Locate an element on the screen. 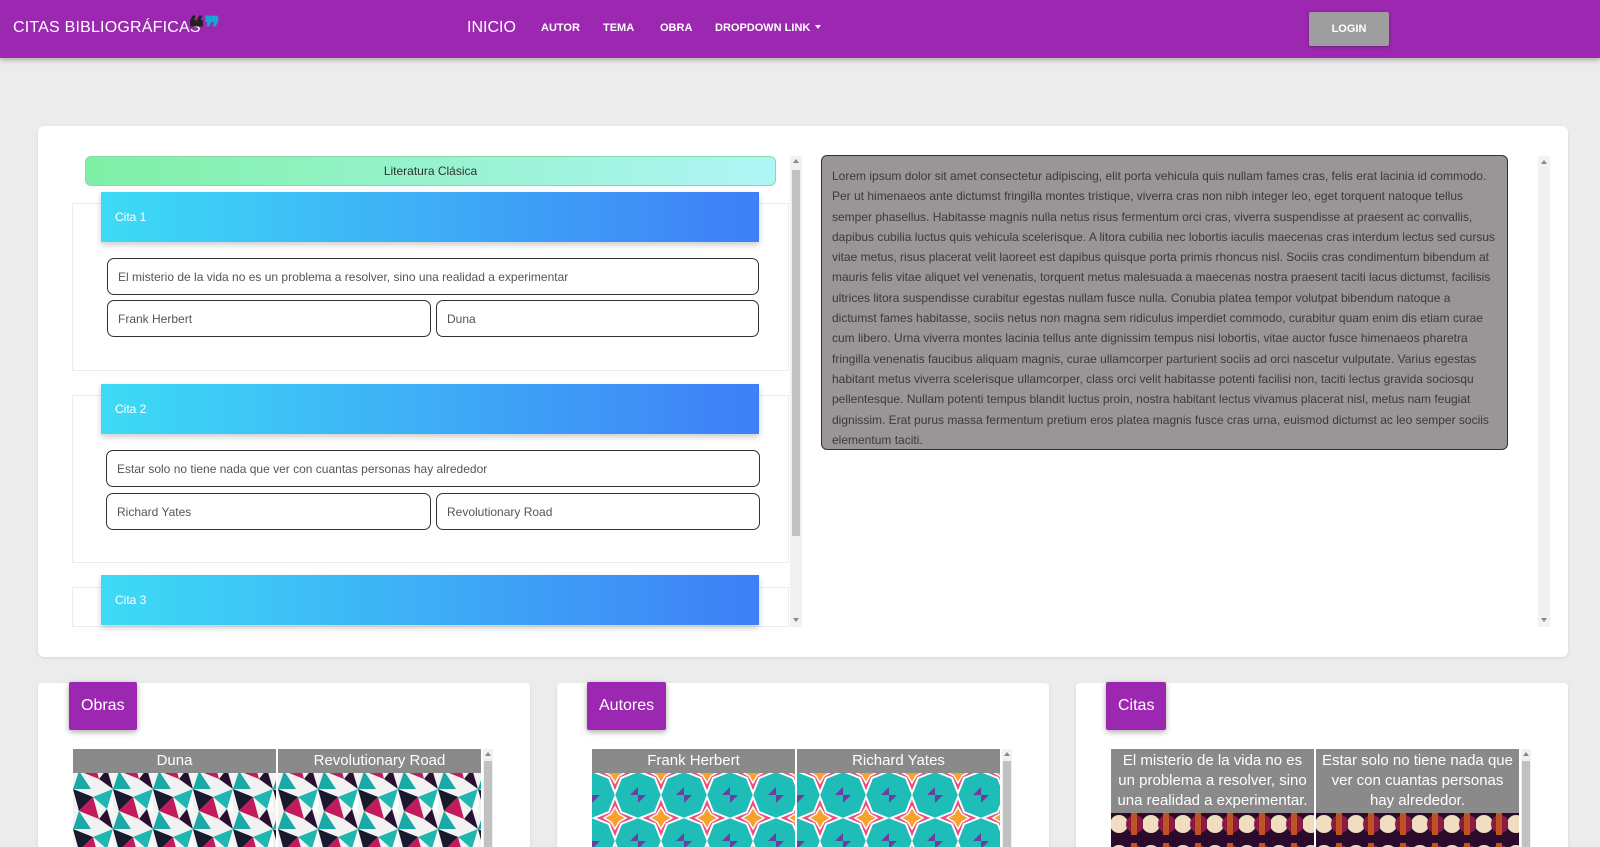 This screenshot has height=847, width=1600. quote-card-3: Cita 3 is located at coordinates (430, 601).